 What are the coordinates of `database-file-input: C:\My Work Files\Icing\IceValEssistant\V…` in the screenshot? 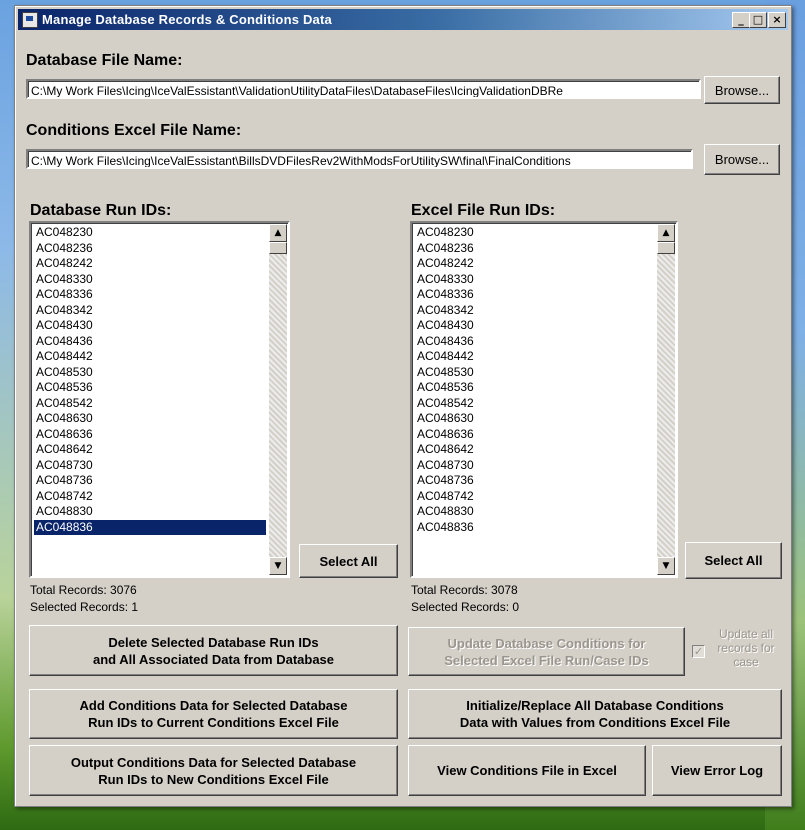 It's located at (363, 89).